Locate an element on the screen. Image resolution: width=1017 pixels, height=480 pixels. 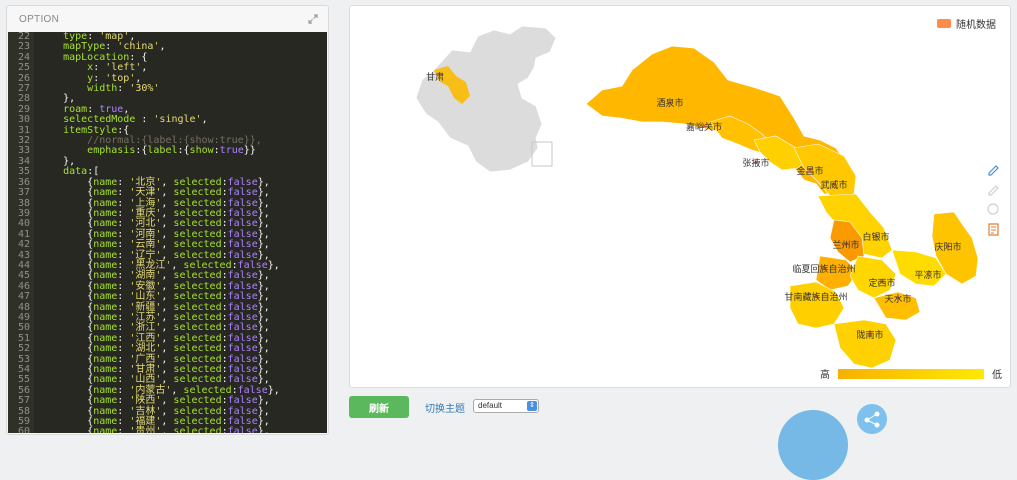
option-panel-title: OPTION is located at coordinates (39, 19).